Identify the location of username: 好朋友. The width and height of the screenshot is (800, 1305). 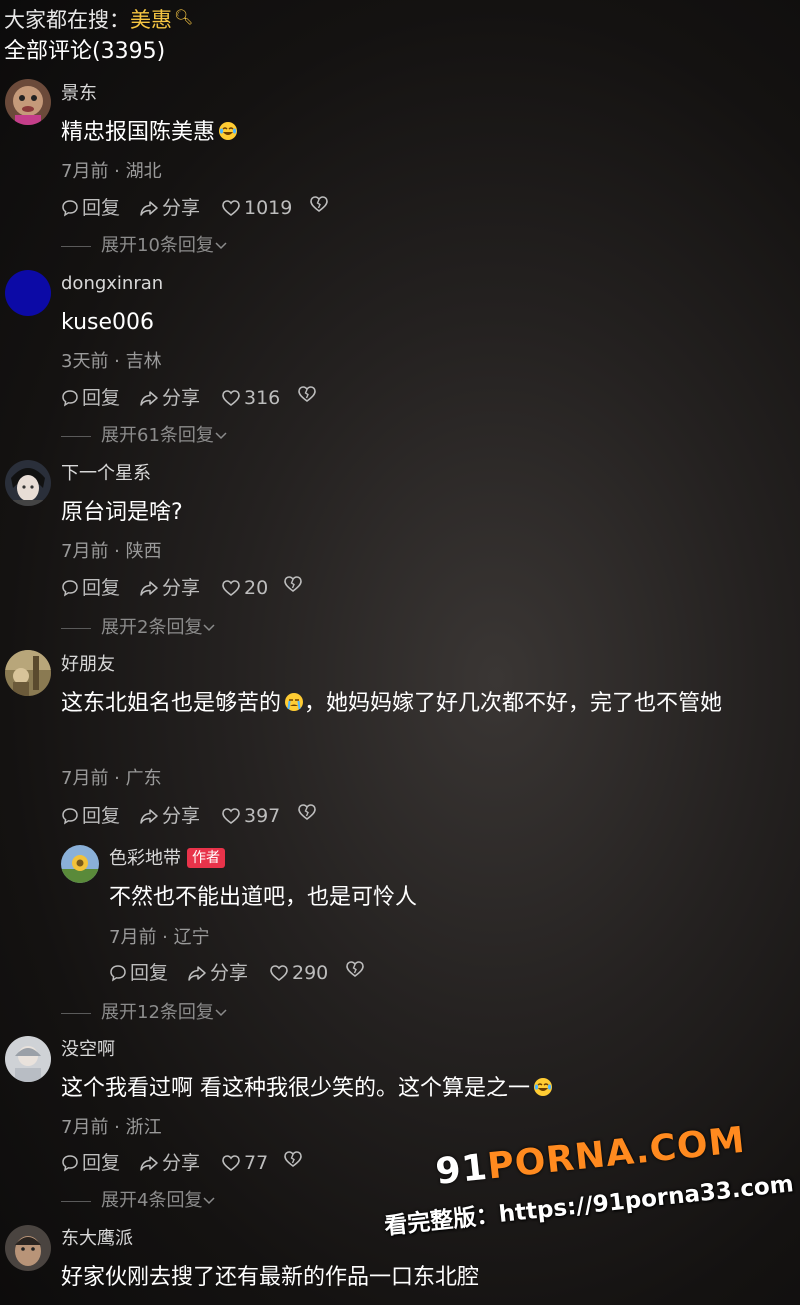
(88, 665).